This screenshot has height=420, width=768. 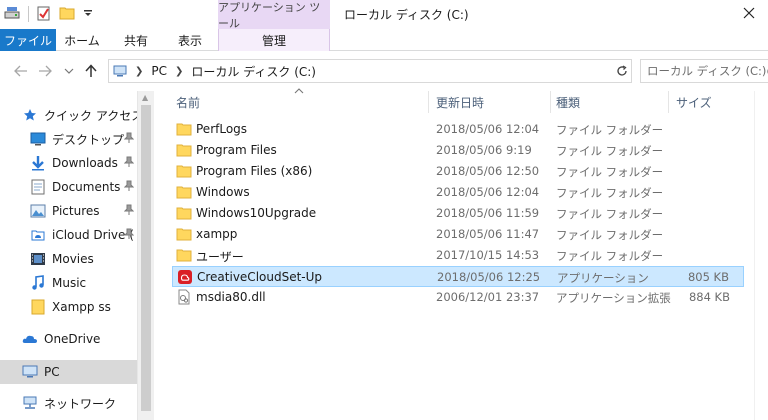 I want to click on nav-label: OneDrive, so click(x=72, y=339).